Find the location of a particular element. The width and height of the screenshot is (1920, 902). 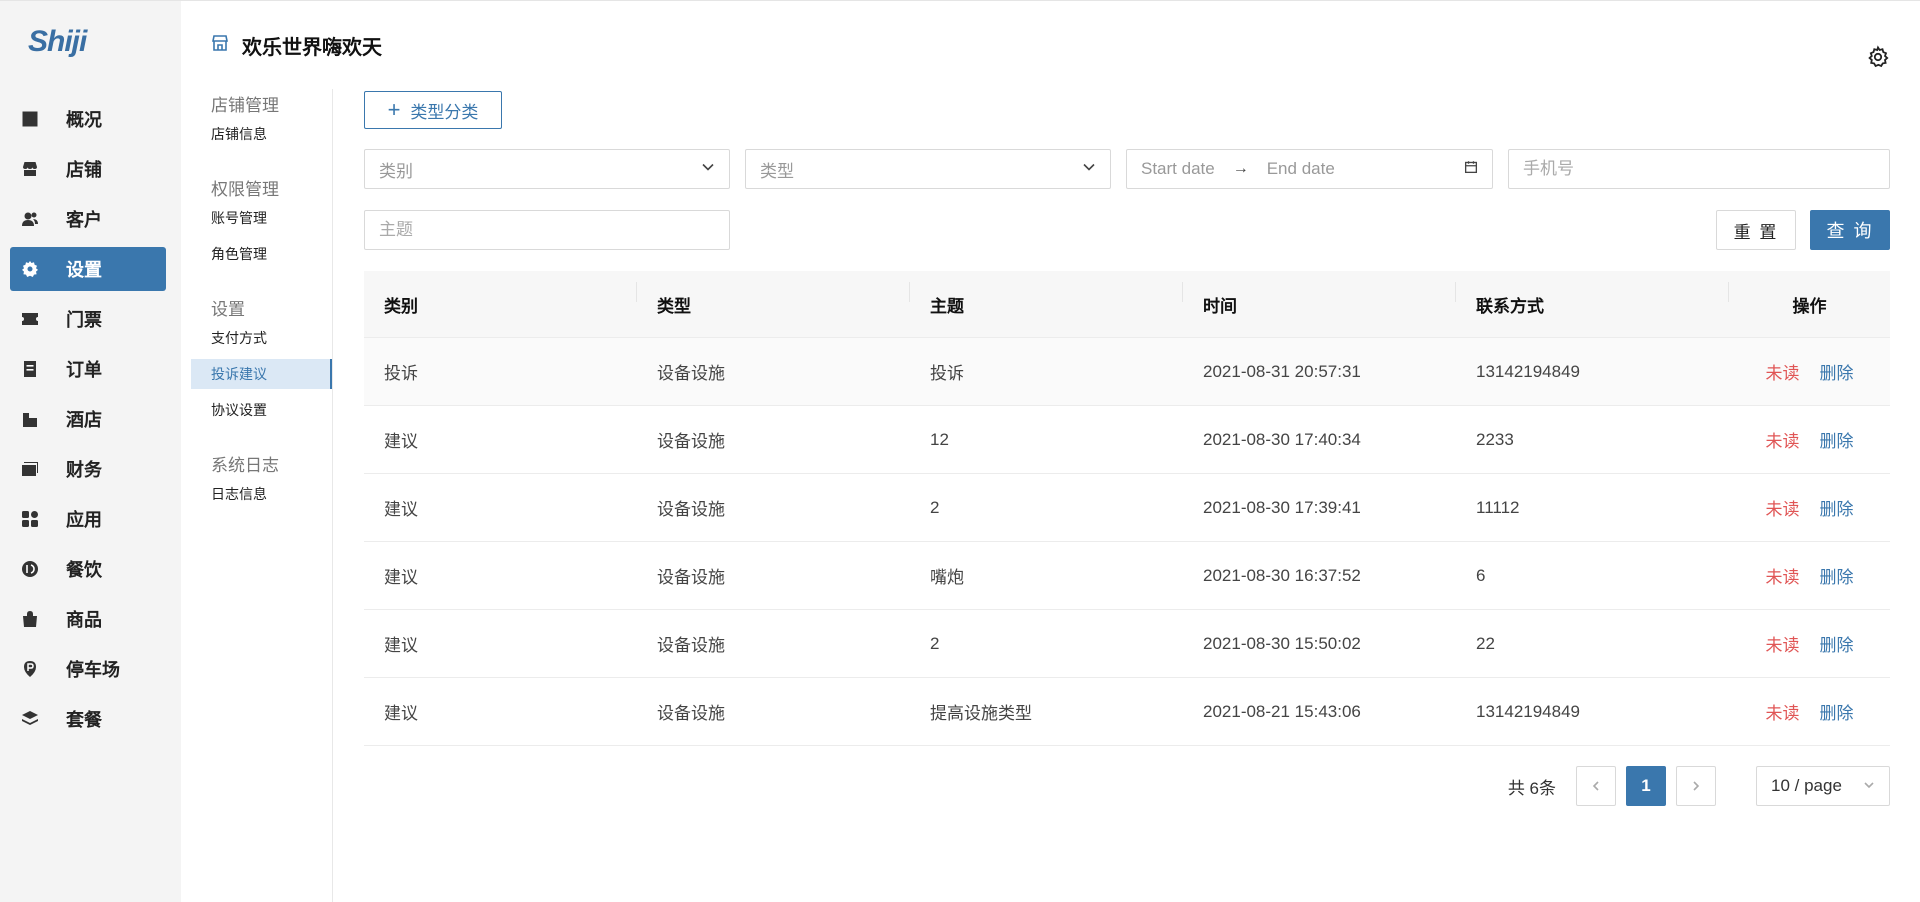

submenu-item: 投诉建议 is located at coordinates (261, 374).